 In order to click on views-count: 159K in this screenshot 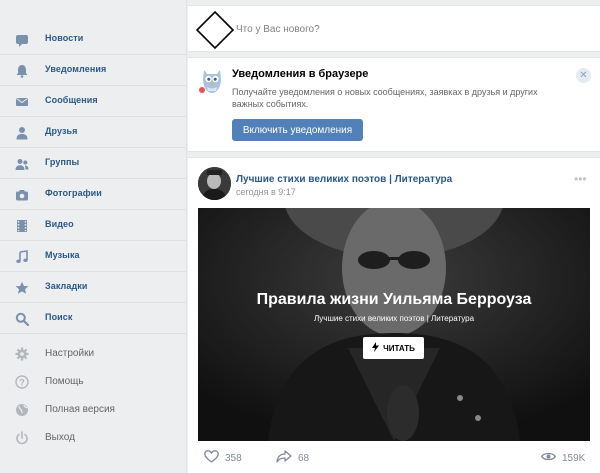, I will do `click(574, 458)`.